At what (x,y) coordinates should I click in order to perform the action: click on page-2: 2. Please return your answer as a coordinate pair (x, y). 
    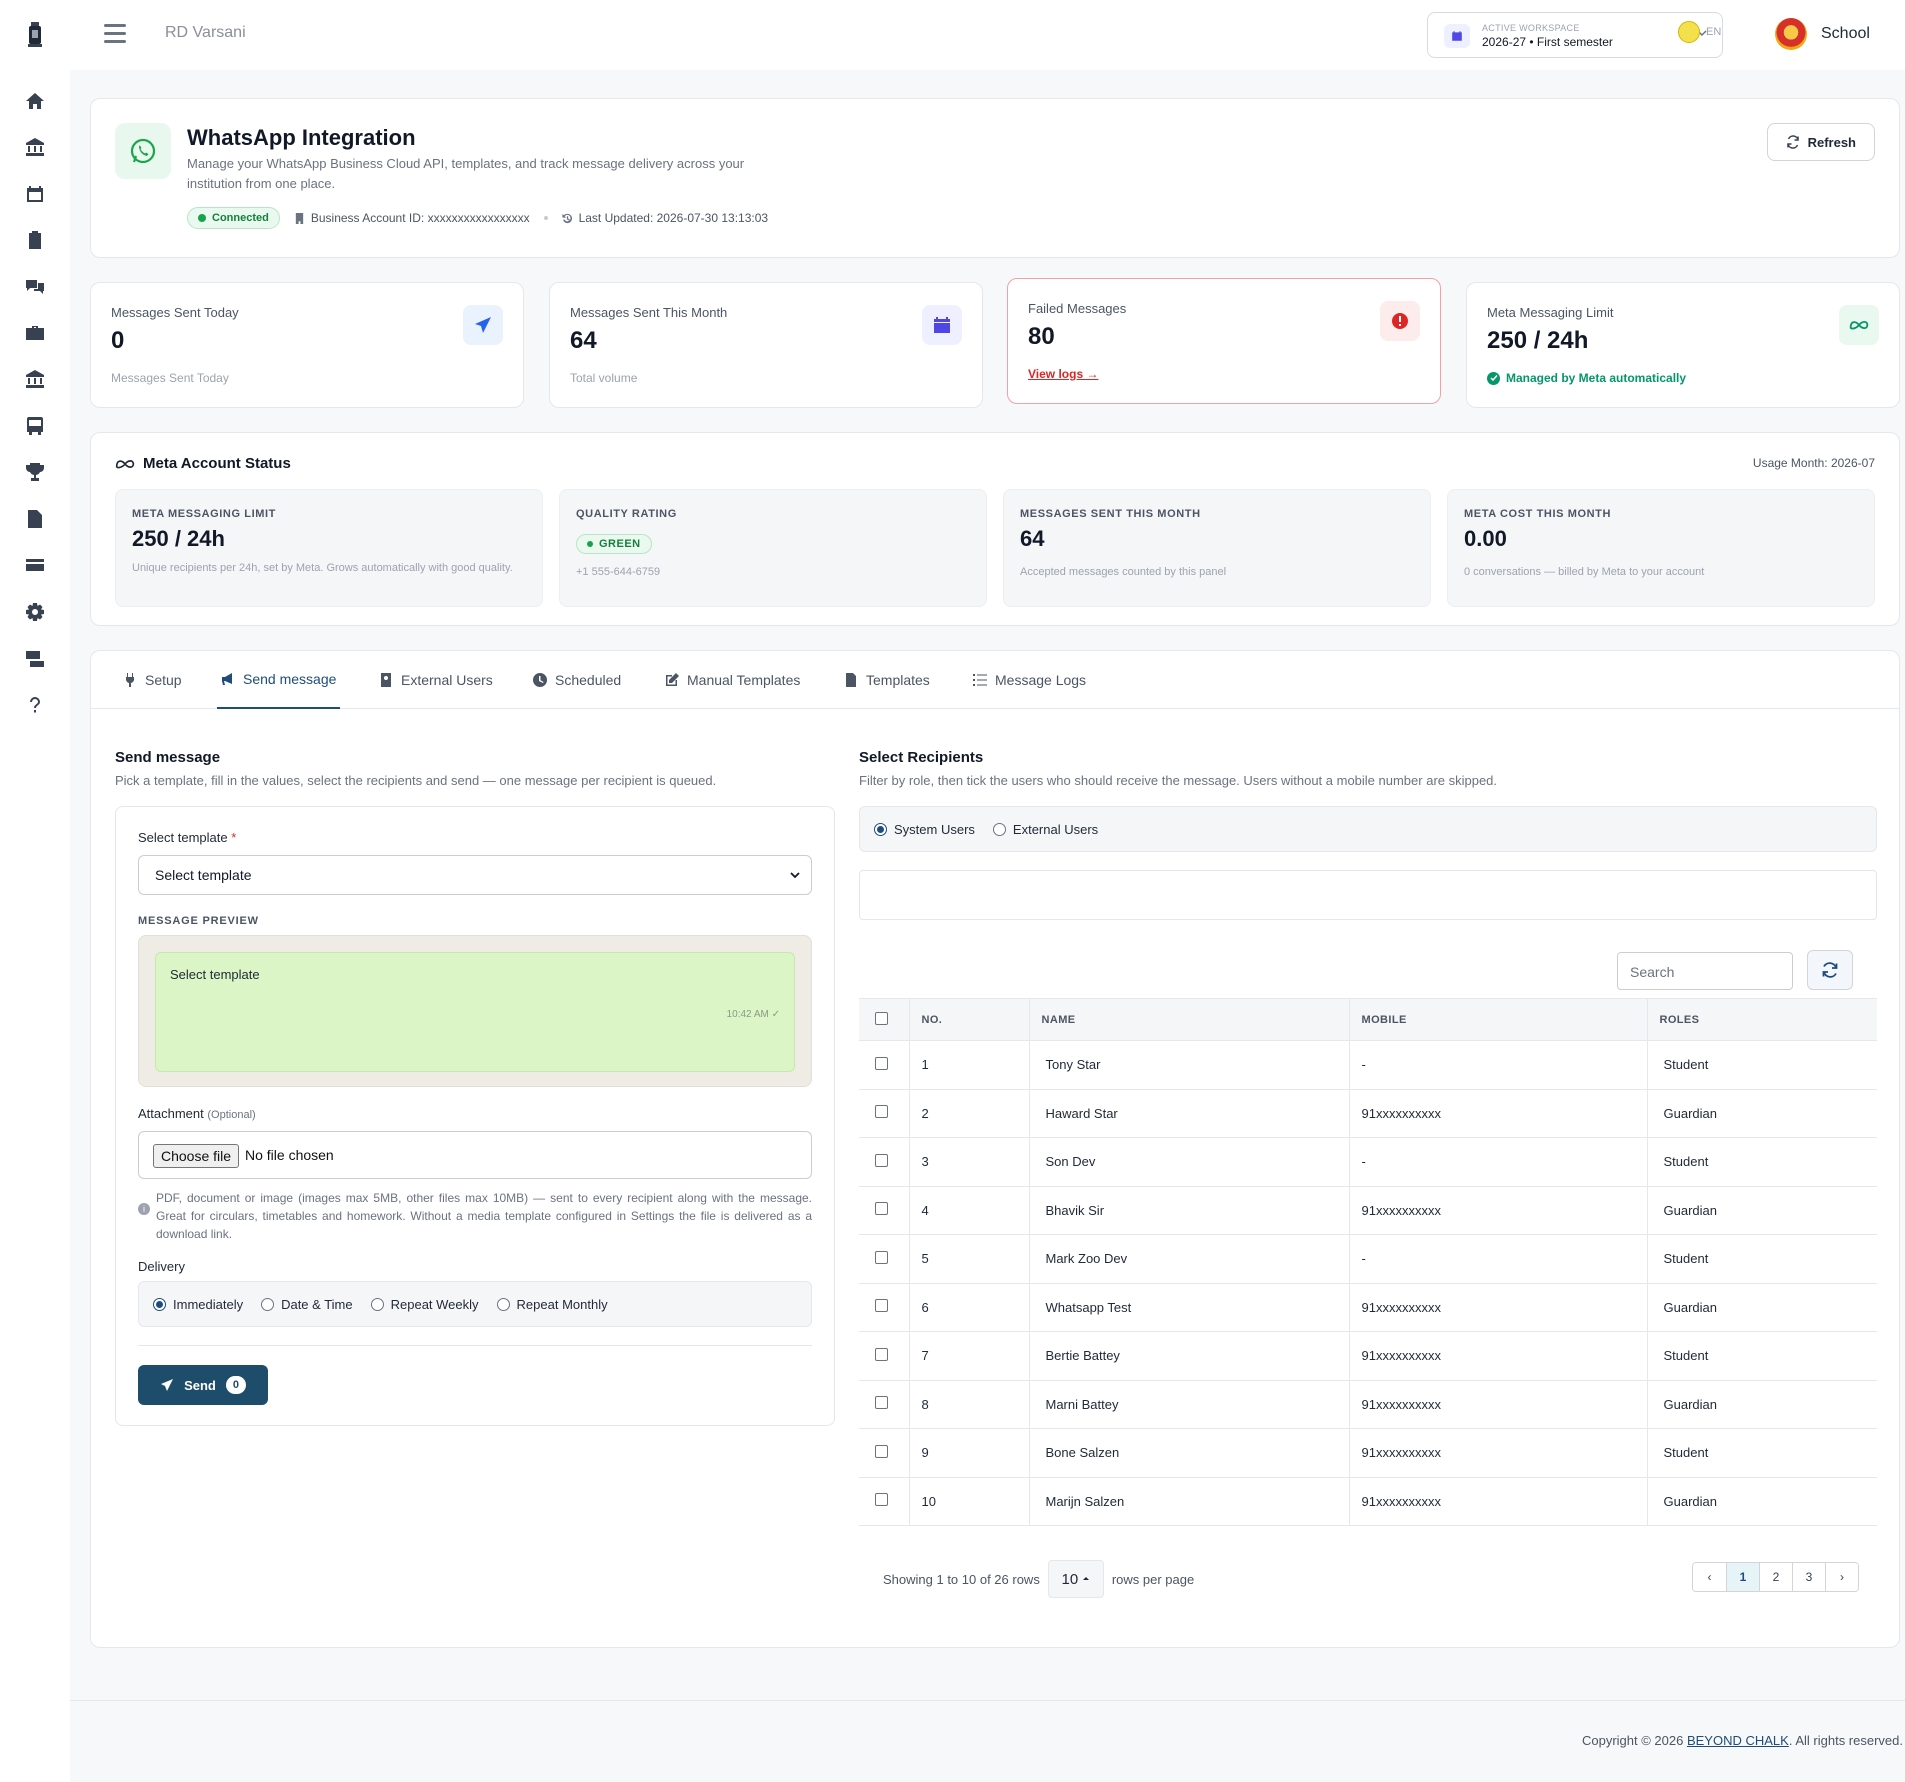
    Looking at the image, I should click on (1775, 1577).